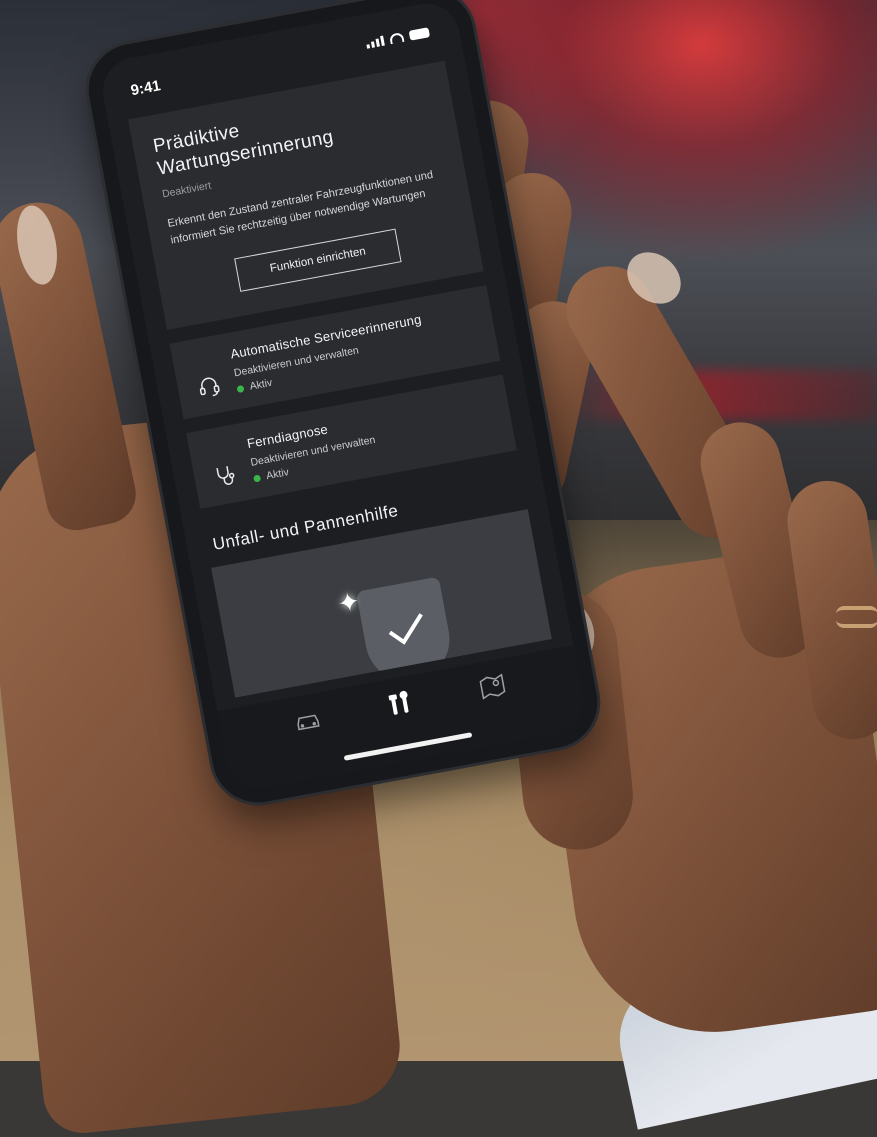 Image resolution: width=877 pixels, height=1137 pixels. I want to click on car-icon, so click(308, 722).